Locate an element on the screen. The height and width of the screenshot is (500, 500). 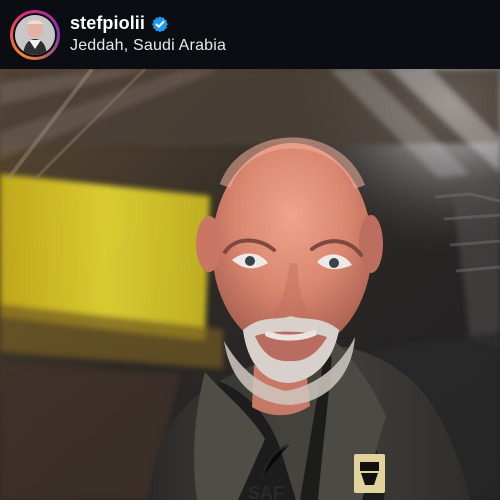
location-link: Jeddah, Saudi Arabia is located at coordinates (275, 46).